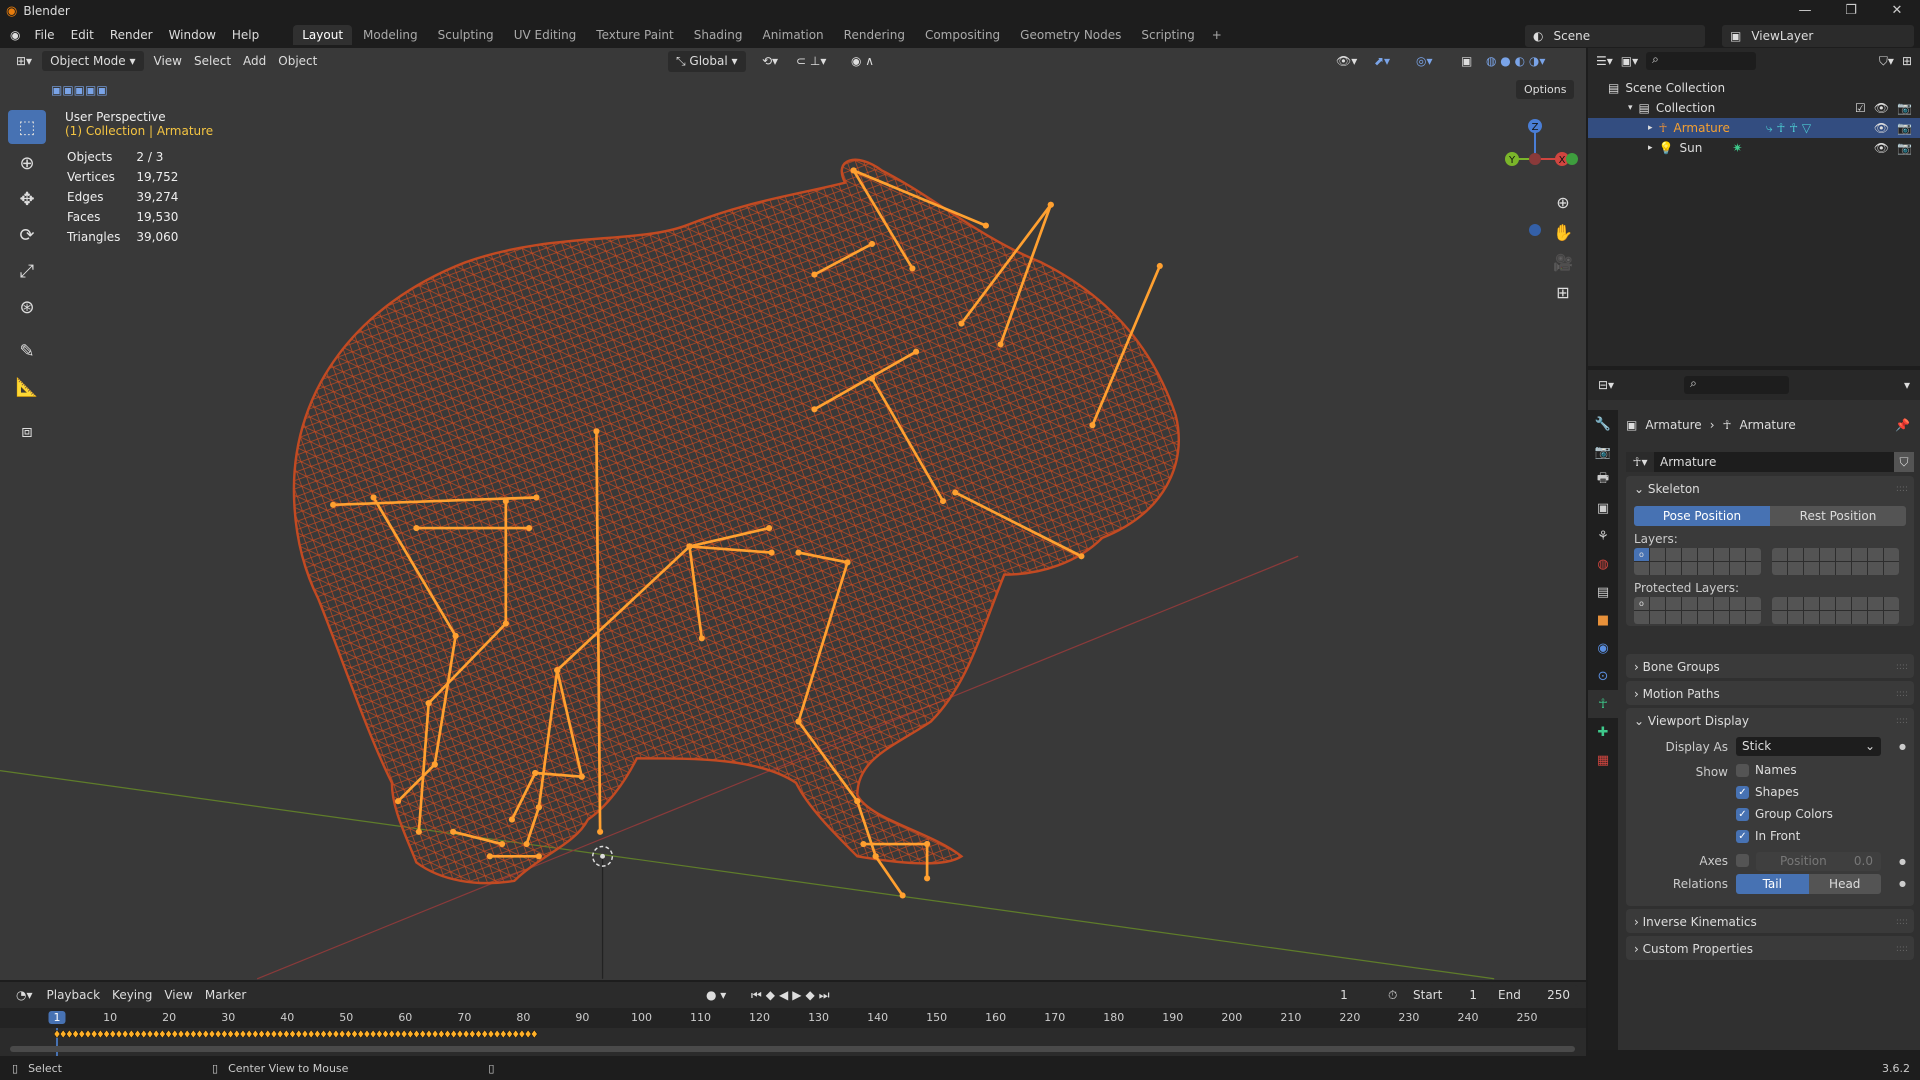 The image size is (1920, 1080). What do you see at coordinates (1603, 508) in the screenshot?
I see `properties-tab-view-layer-icon: ▣` at bounding box center [1603, 508].